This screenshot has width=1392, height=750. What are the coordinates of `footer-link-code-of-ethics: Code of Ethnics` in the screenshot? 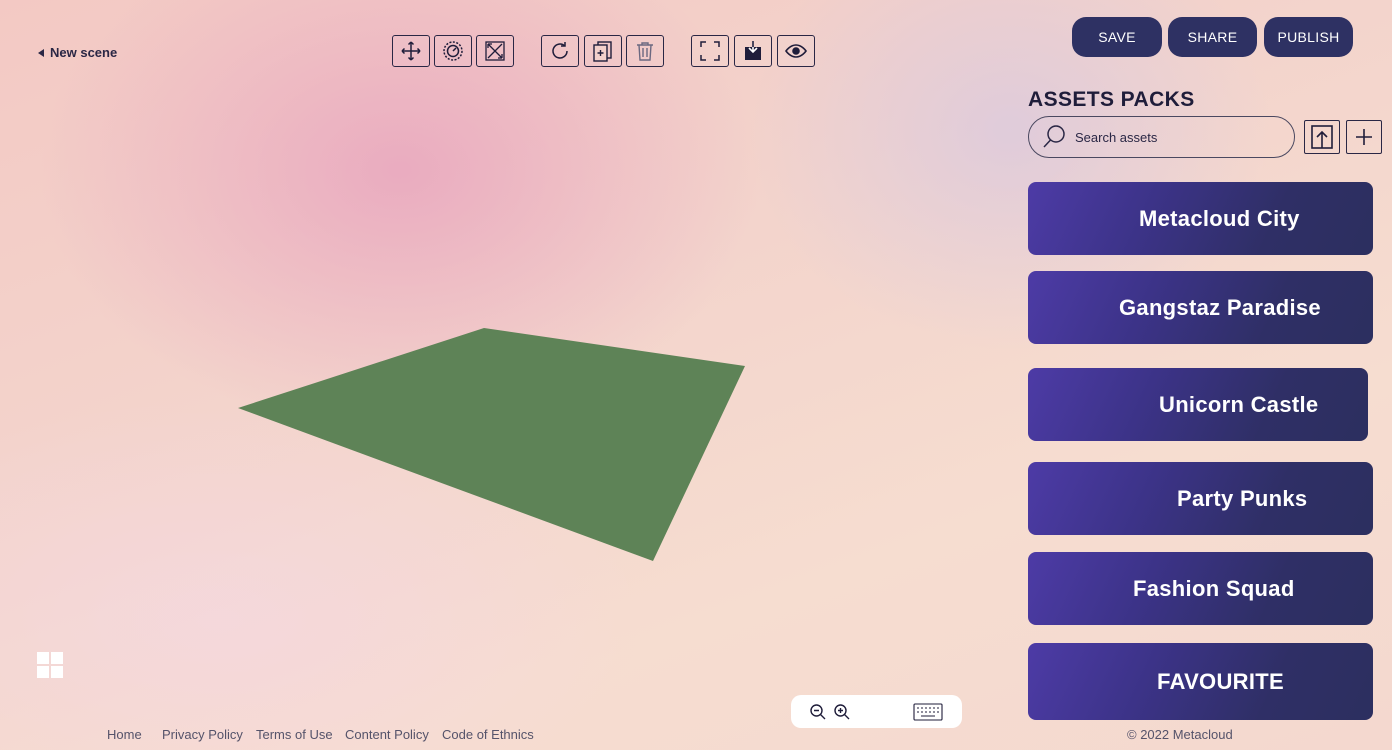 It's located at (488, 734).